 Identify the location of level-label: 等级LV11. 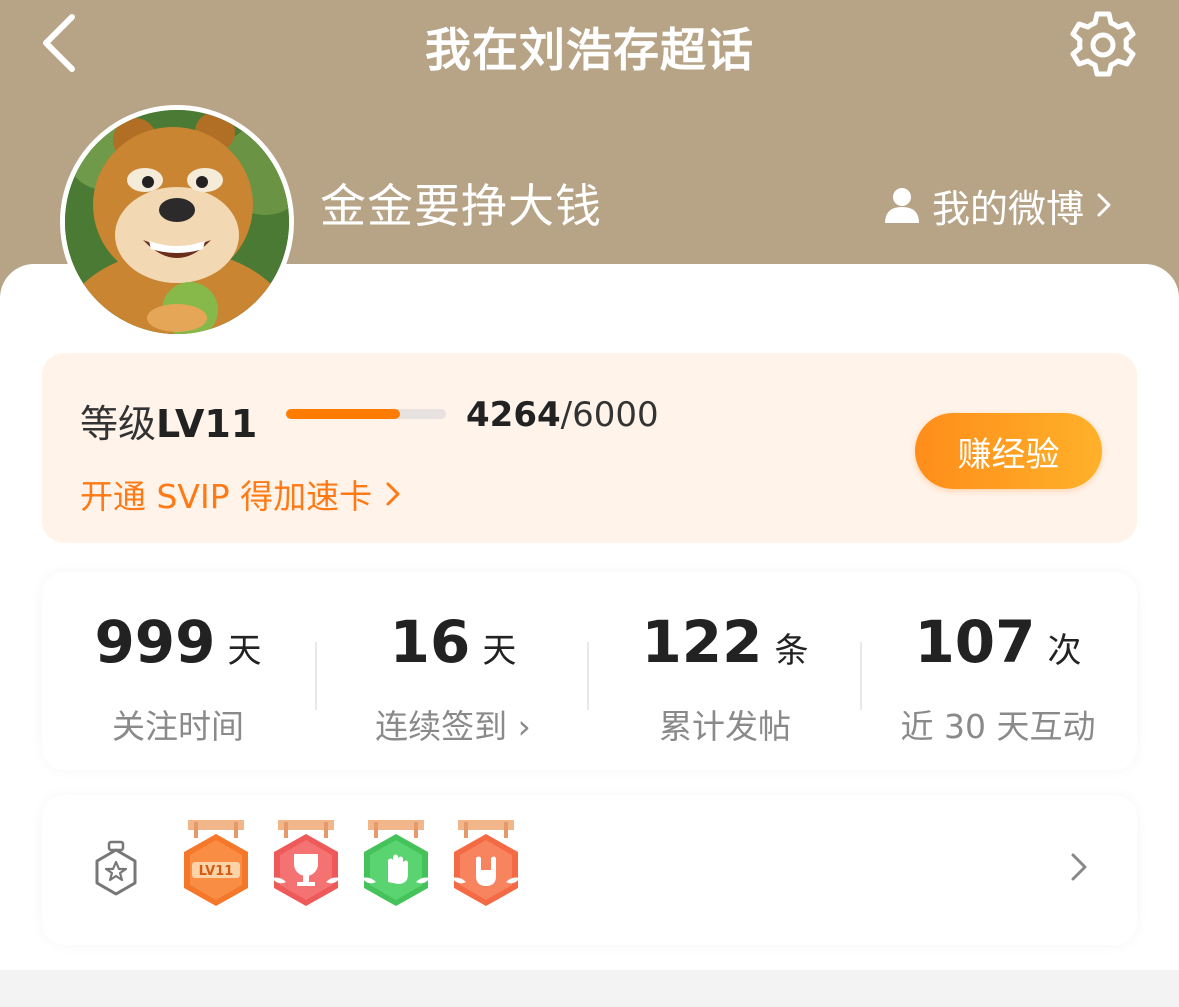
(168, 420).